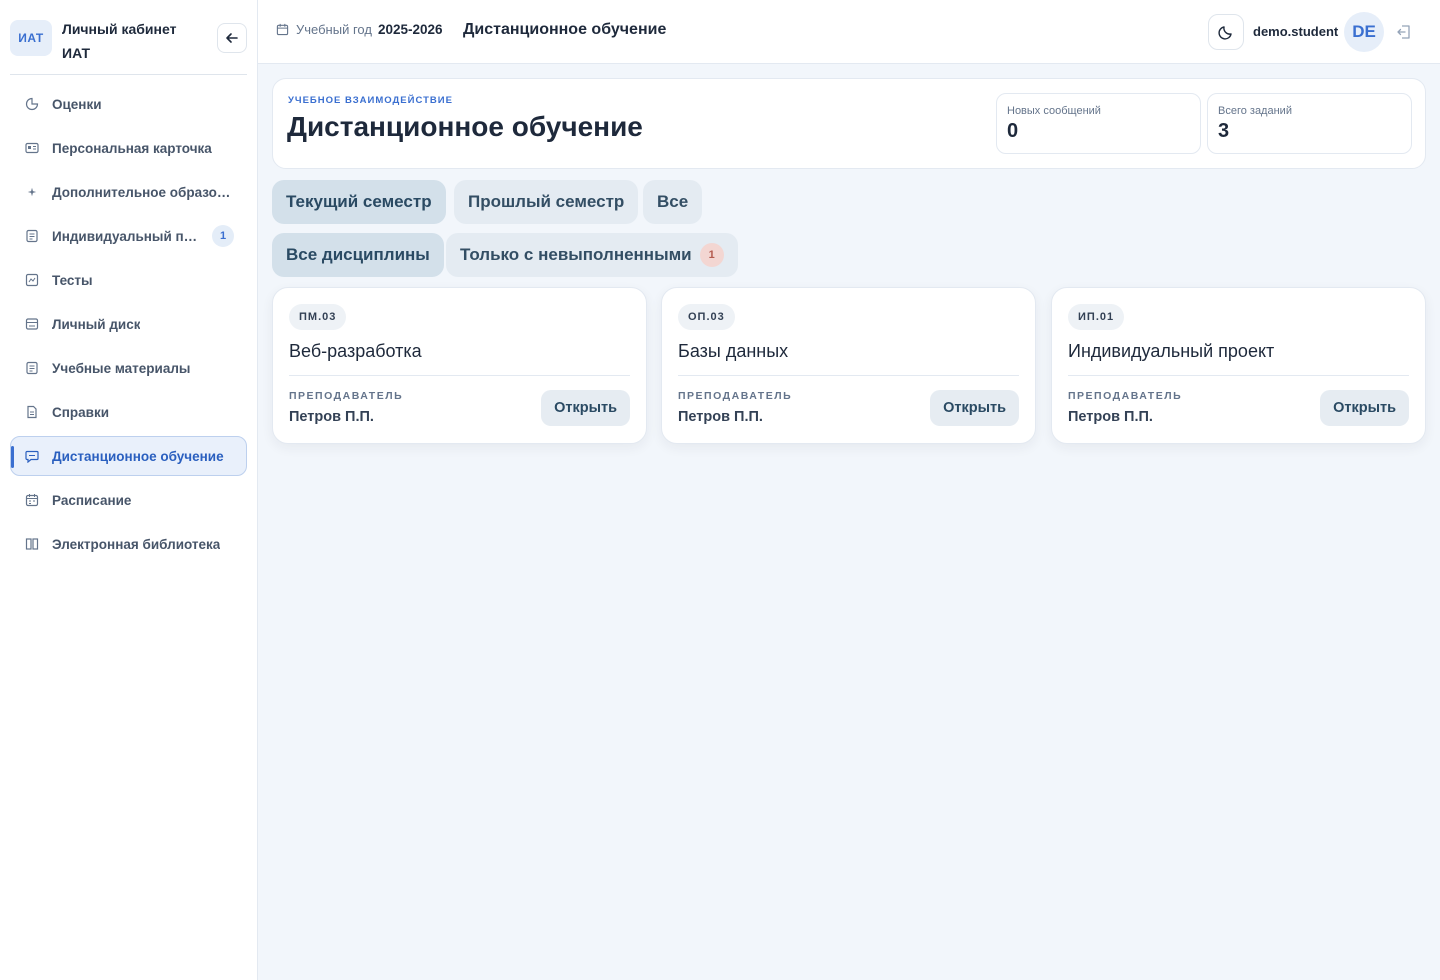 This screenshot has width=1440, height=980. I want to click on sidebar-item-tests: Тесты, so click(128, 280).